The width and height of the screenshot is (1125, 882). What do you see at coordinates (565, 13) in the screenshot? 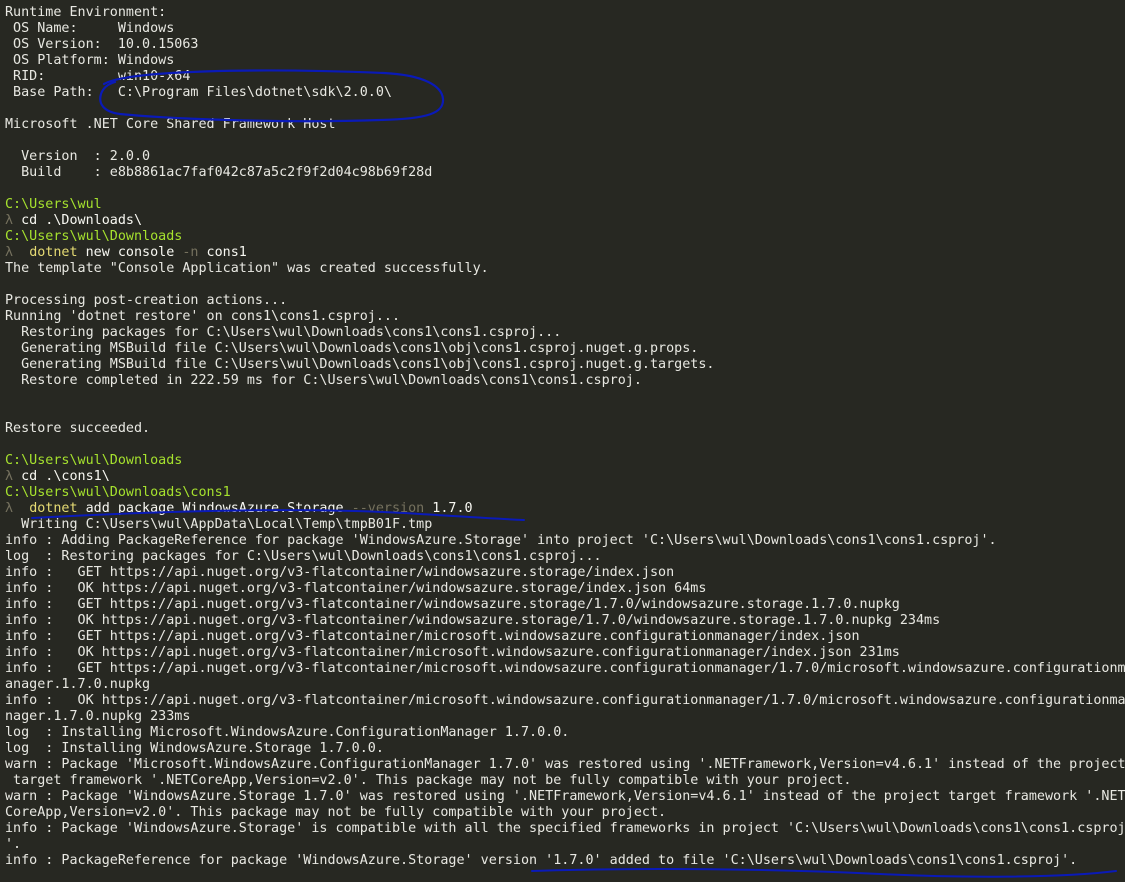
I see `output-line: Runtime Environment:` at bounding box center [565, 13].